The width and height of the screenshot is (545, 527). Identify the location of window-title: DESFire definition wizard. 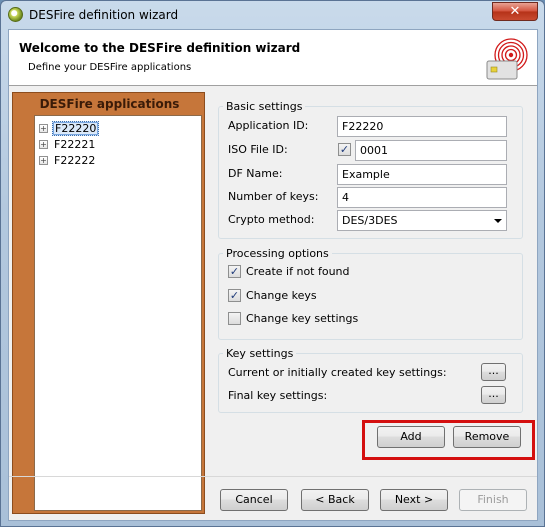
(104, 15).